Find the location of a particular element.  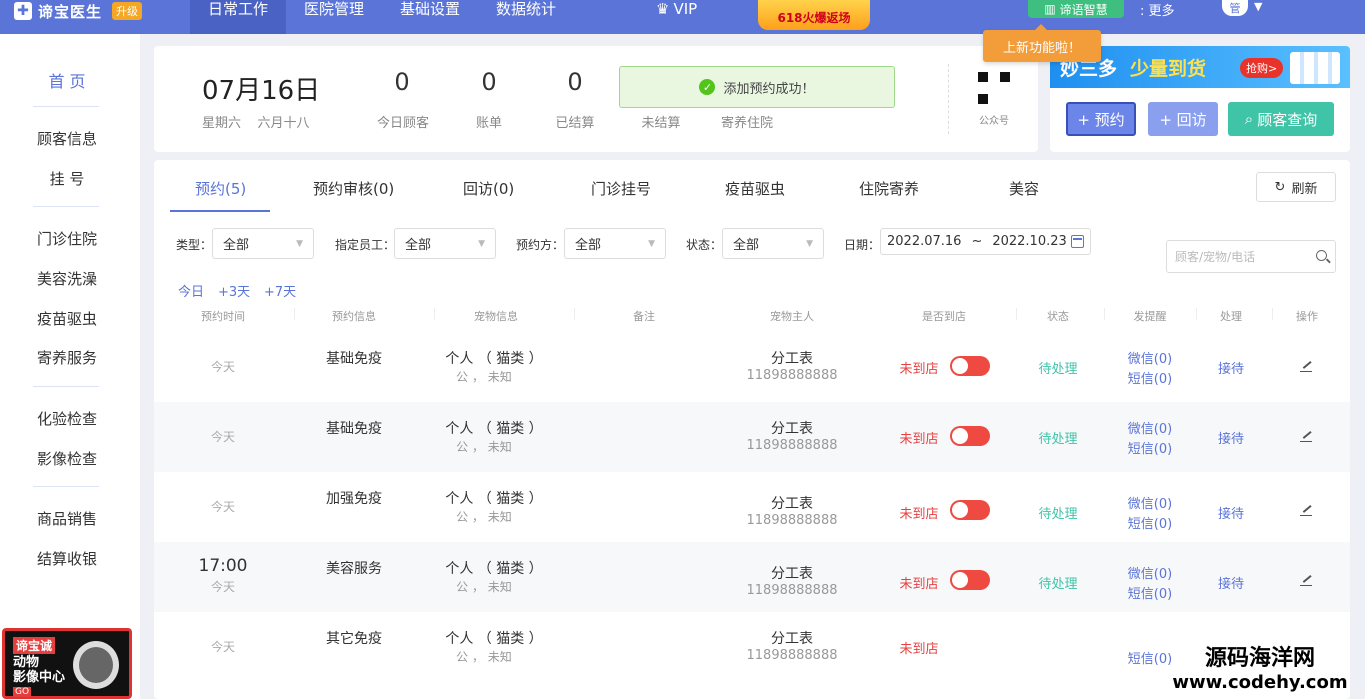

sidebar-item-grooming: 美容洗澡 is located at coordinates (67, 278).